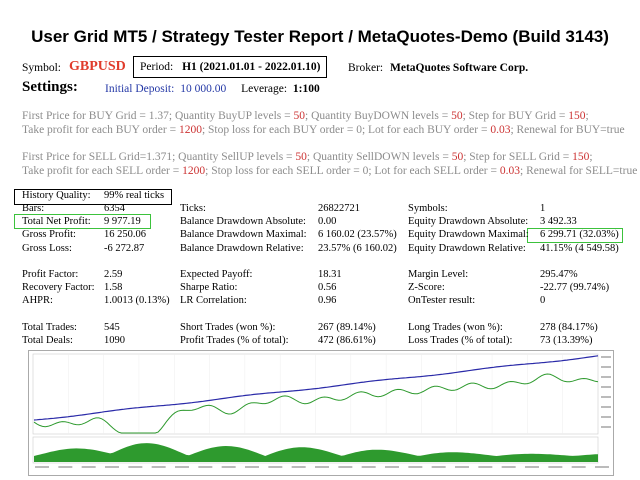 The width and height of the screenshot is (640, 480). I want to click on stat-label: Profit Factor:, so click(50, 274).